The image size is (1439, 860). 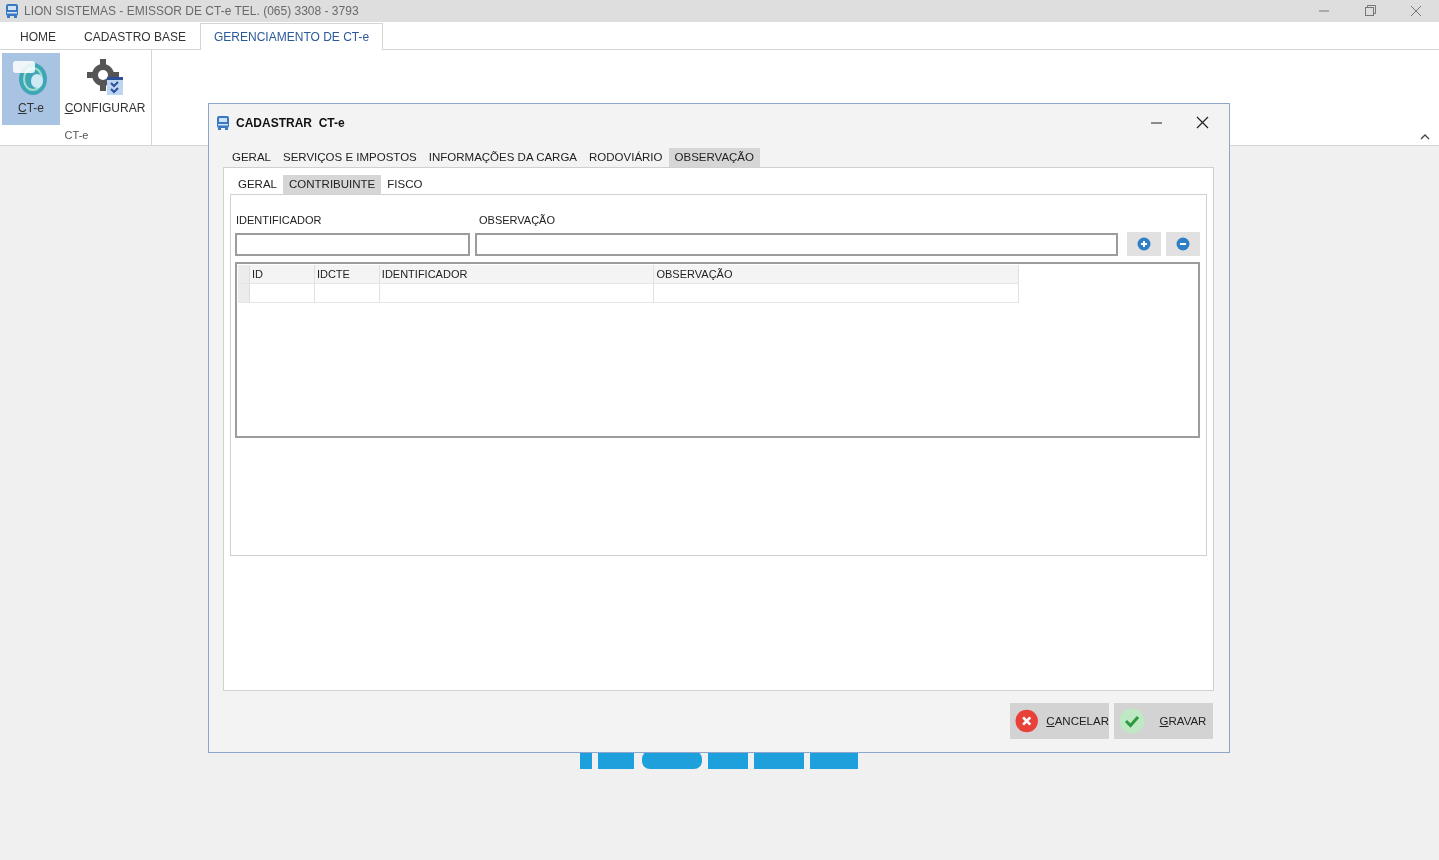 I want to click on ribbon-button: CONFIGURAR, so click(x=105, y=89).